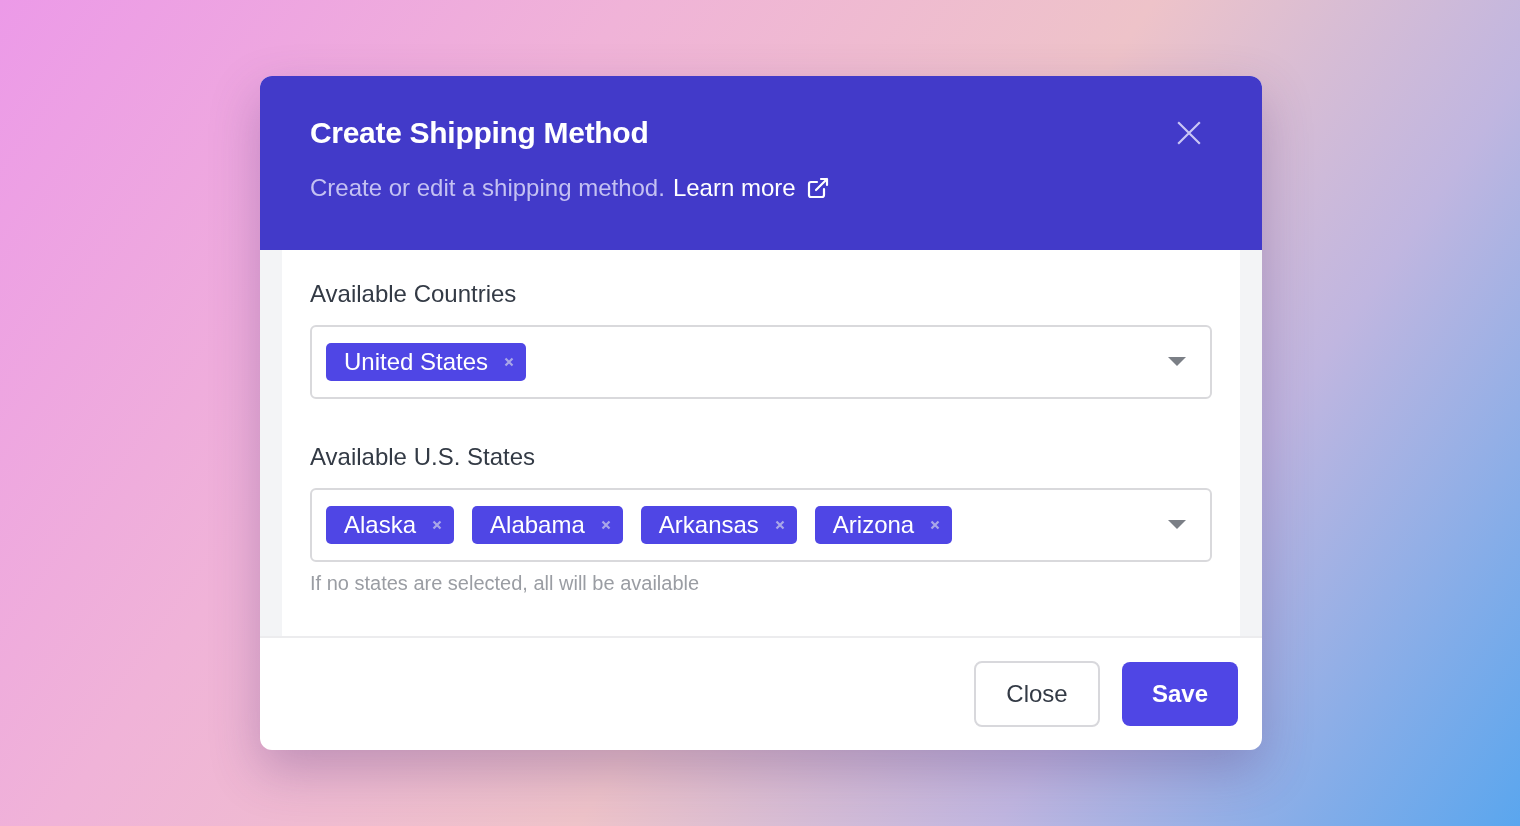 The width and height of the screenshot is (1520, 826). I want to click on field-label: Available U.S. States, so click(423, 457).